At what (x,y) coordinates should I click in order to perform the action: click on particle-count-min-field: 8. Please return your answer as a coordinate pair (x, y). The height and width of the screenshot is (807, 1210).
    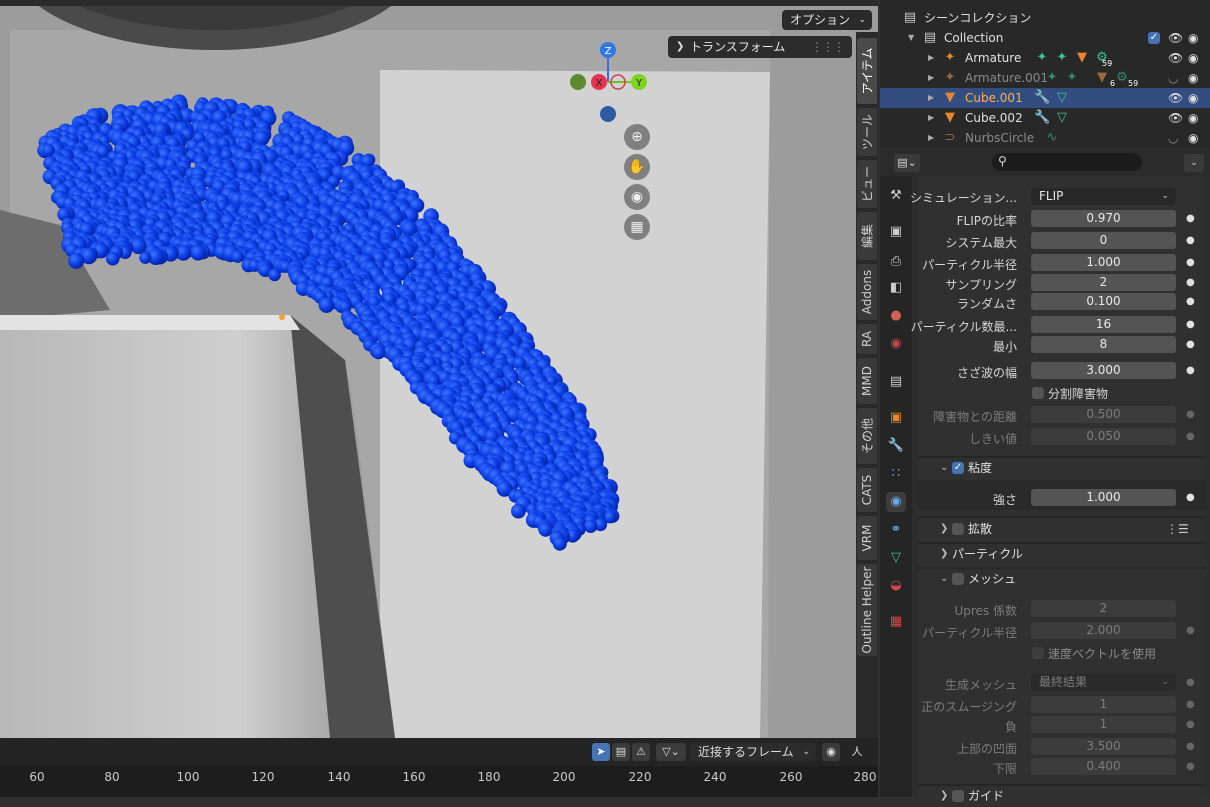
    Looking at the image, I should click on (1103, 344).